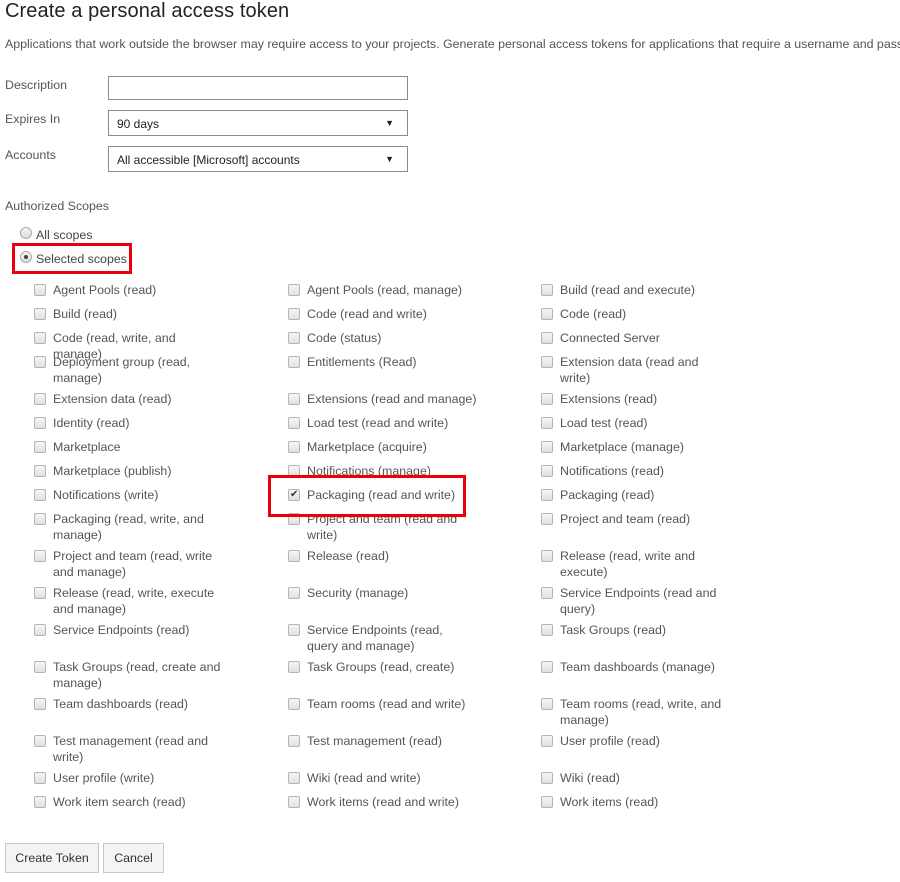 The width and height of the screenshot is (900, 882). I want to click on scope-item: Work items (read and write), so click(414, 806).